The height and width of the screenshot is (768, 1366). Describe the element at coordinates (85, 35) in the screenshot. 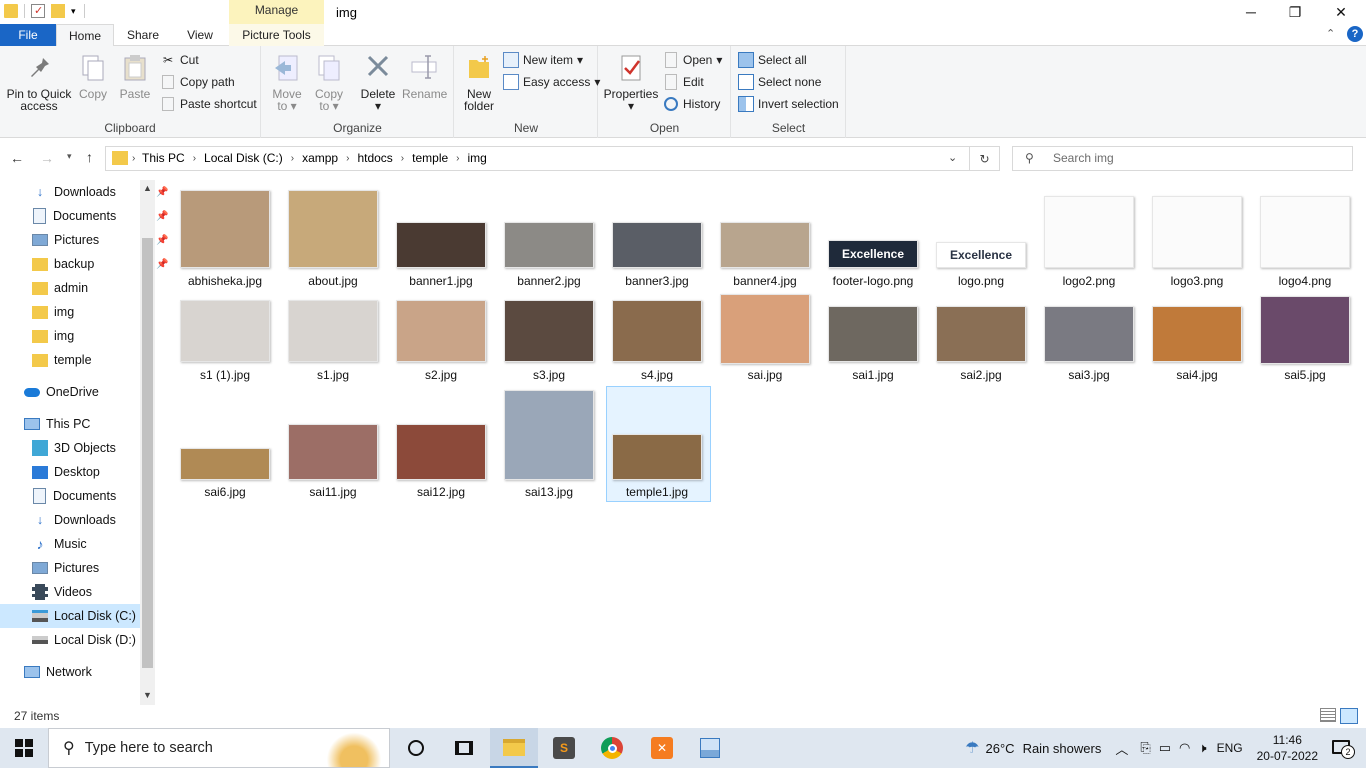

I see `tab-home: Home` at that location.